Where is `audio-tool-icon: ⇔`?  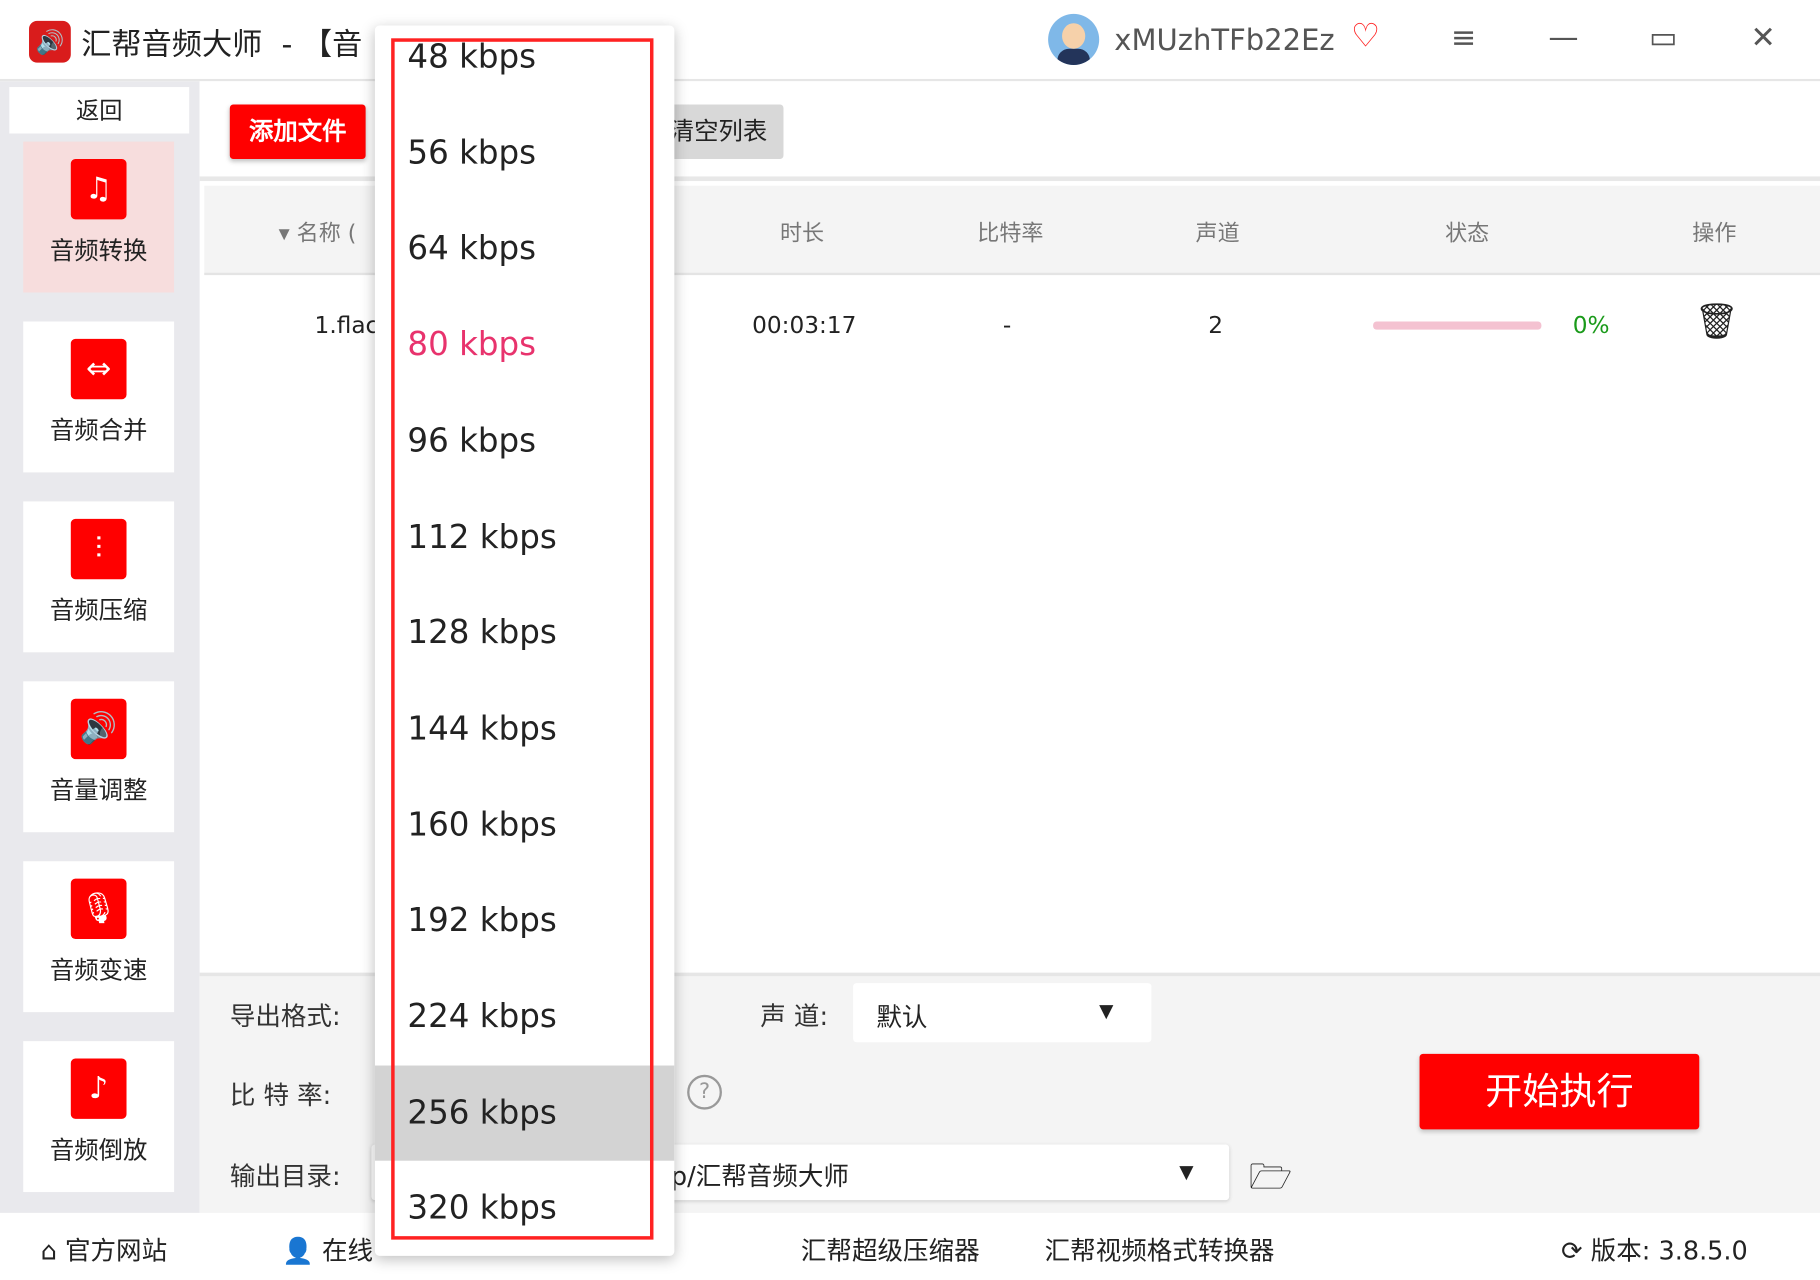 audio-tool-icon: ⇔ is located at coordinates (98, 369).